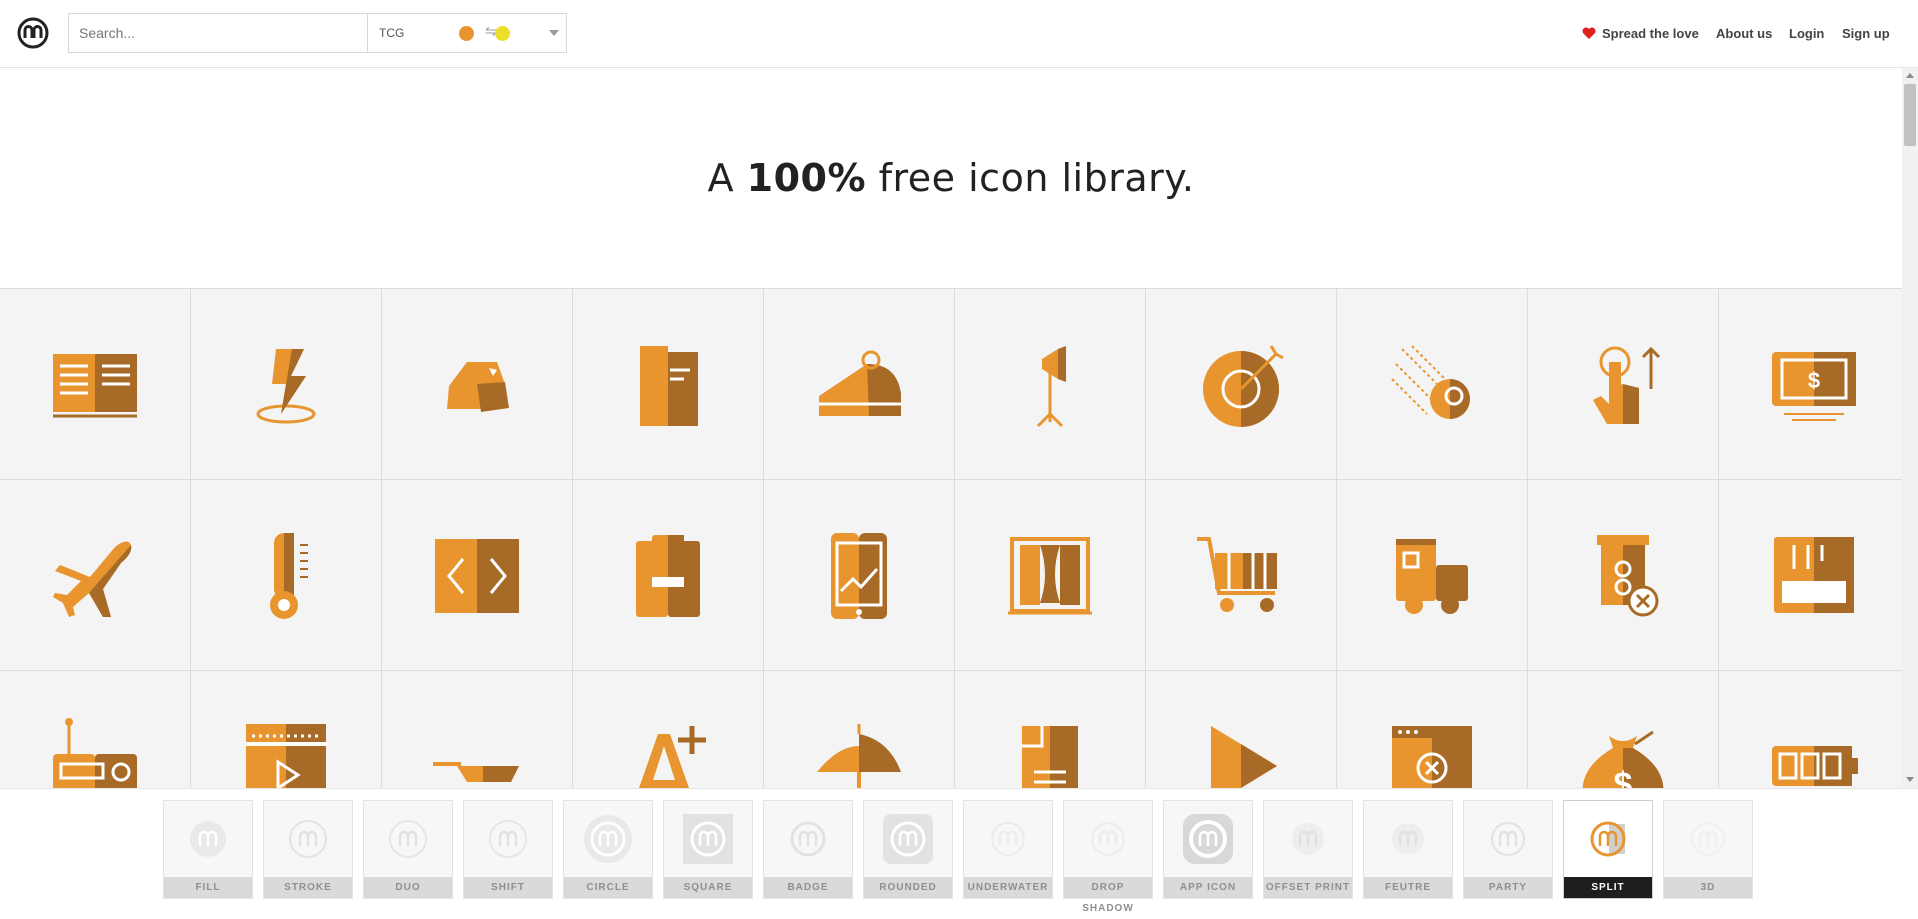  What do you see at coordinates (1243, 386) in the screenshot?
I see `target-dart-icon` at bounding box center [1243, 386].